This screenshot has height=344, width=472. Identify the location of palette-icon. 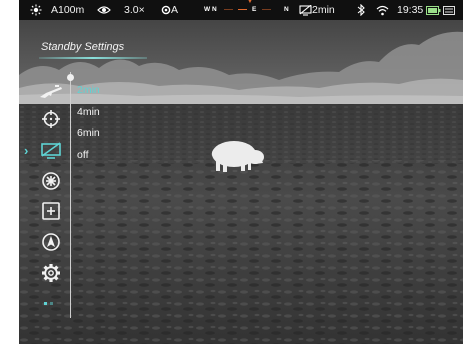
(51, 181).